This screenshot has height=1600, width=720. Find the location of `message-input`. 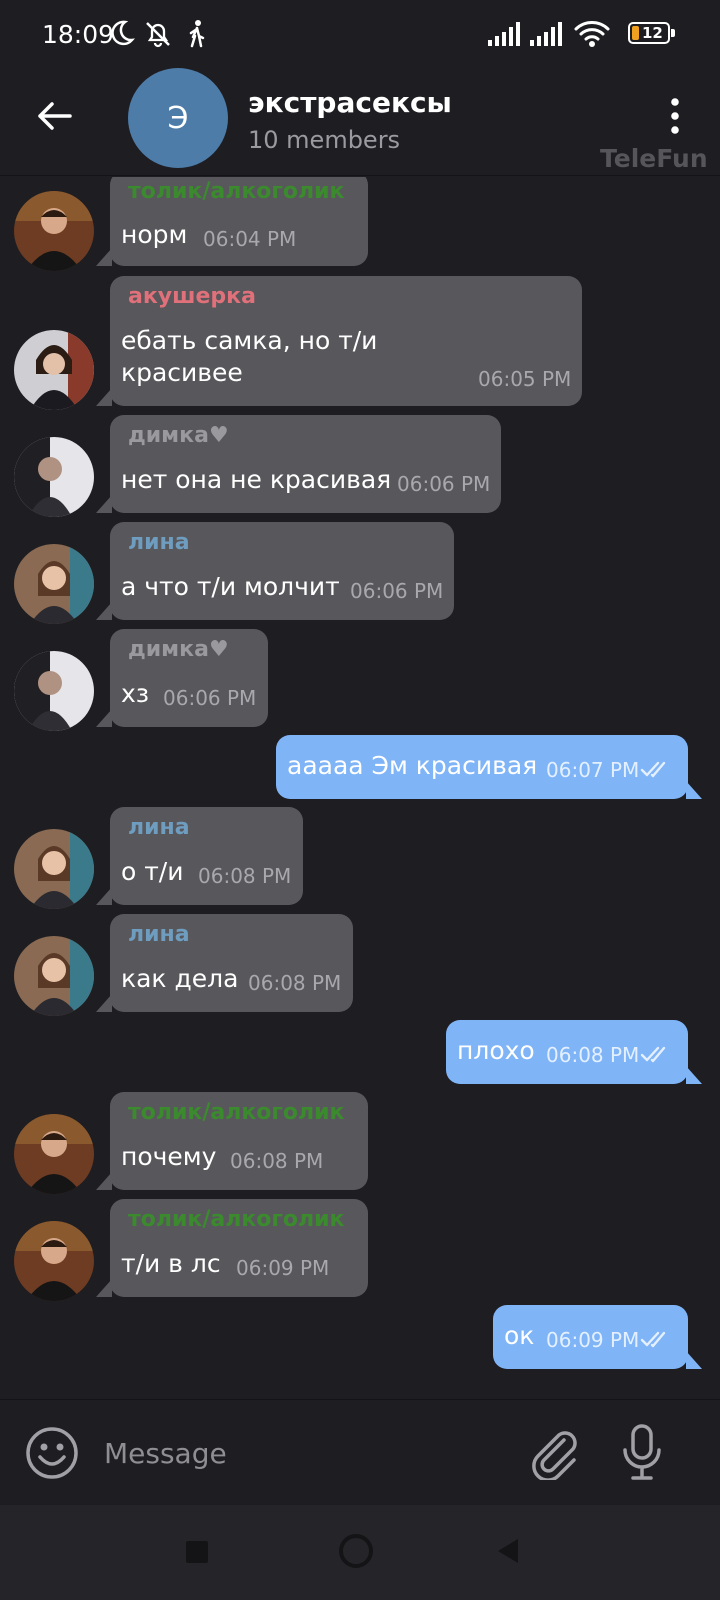

message-input is located at coordinates (294, 1453).